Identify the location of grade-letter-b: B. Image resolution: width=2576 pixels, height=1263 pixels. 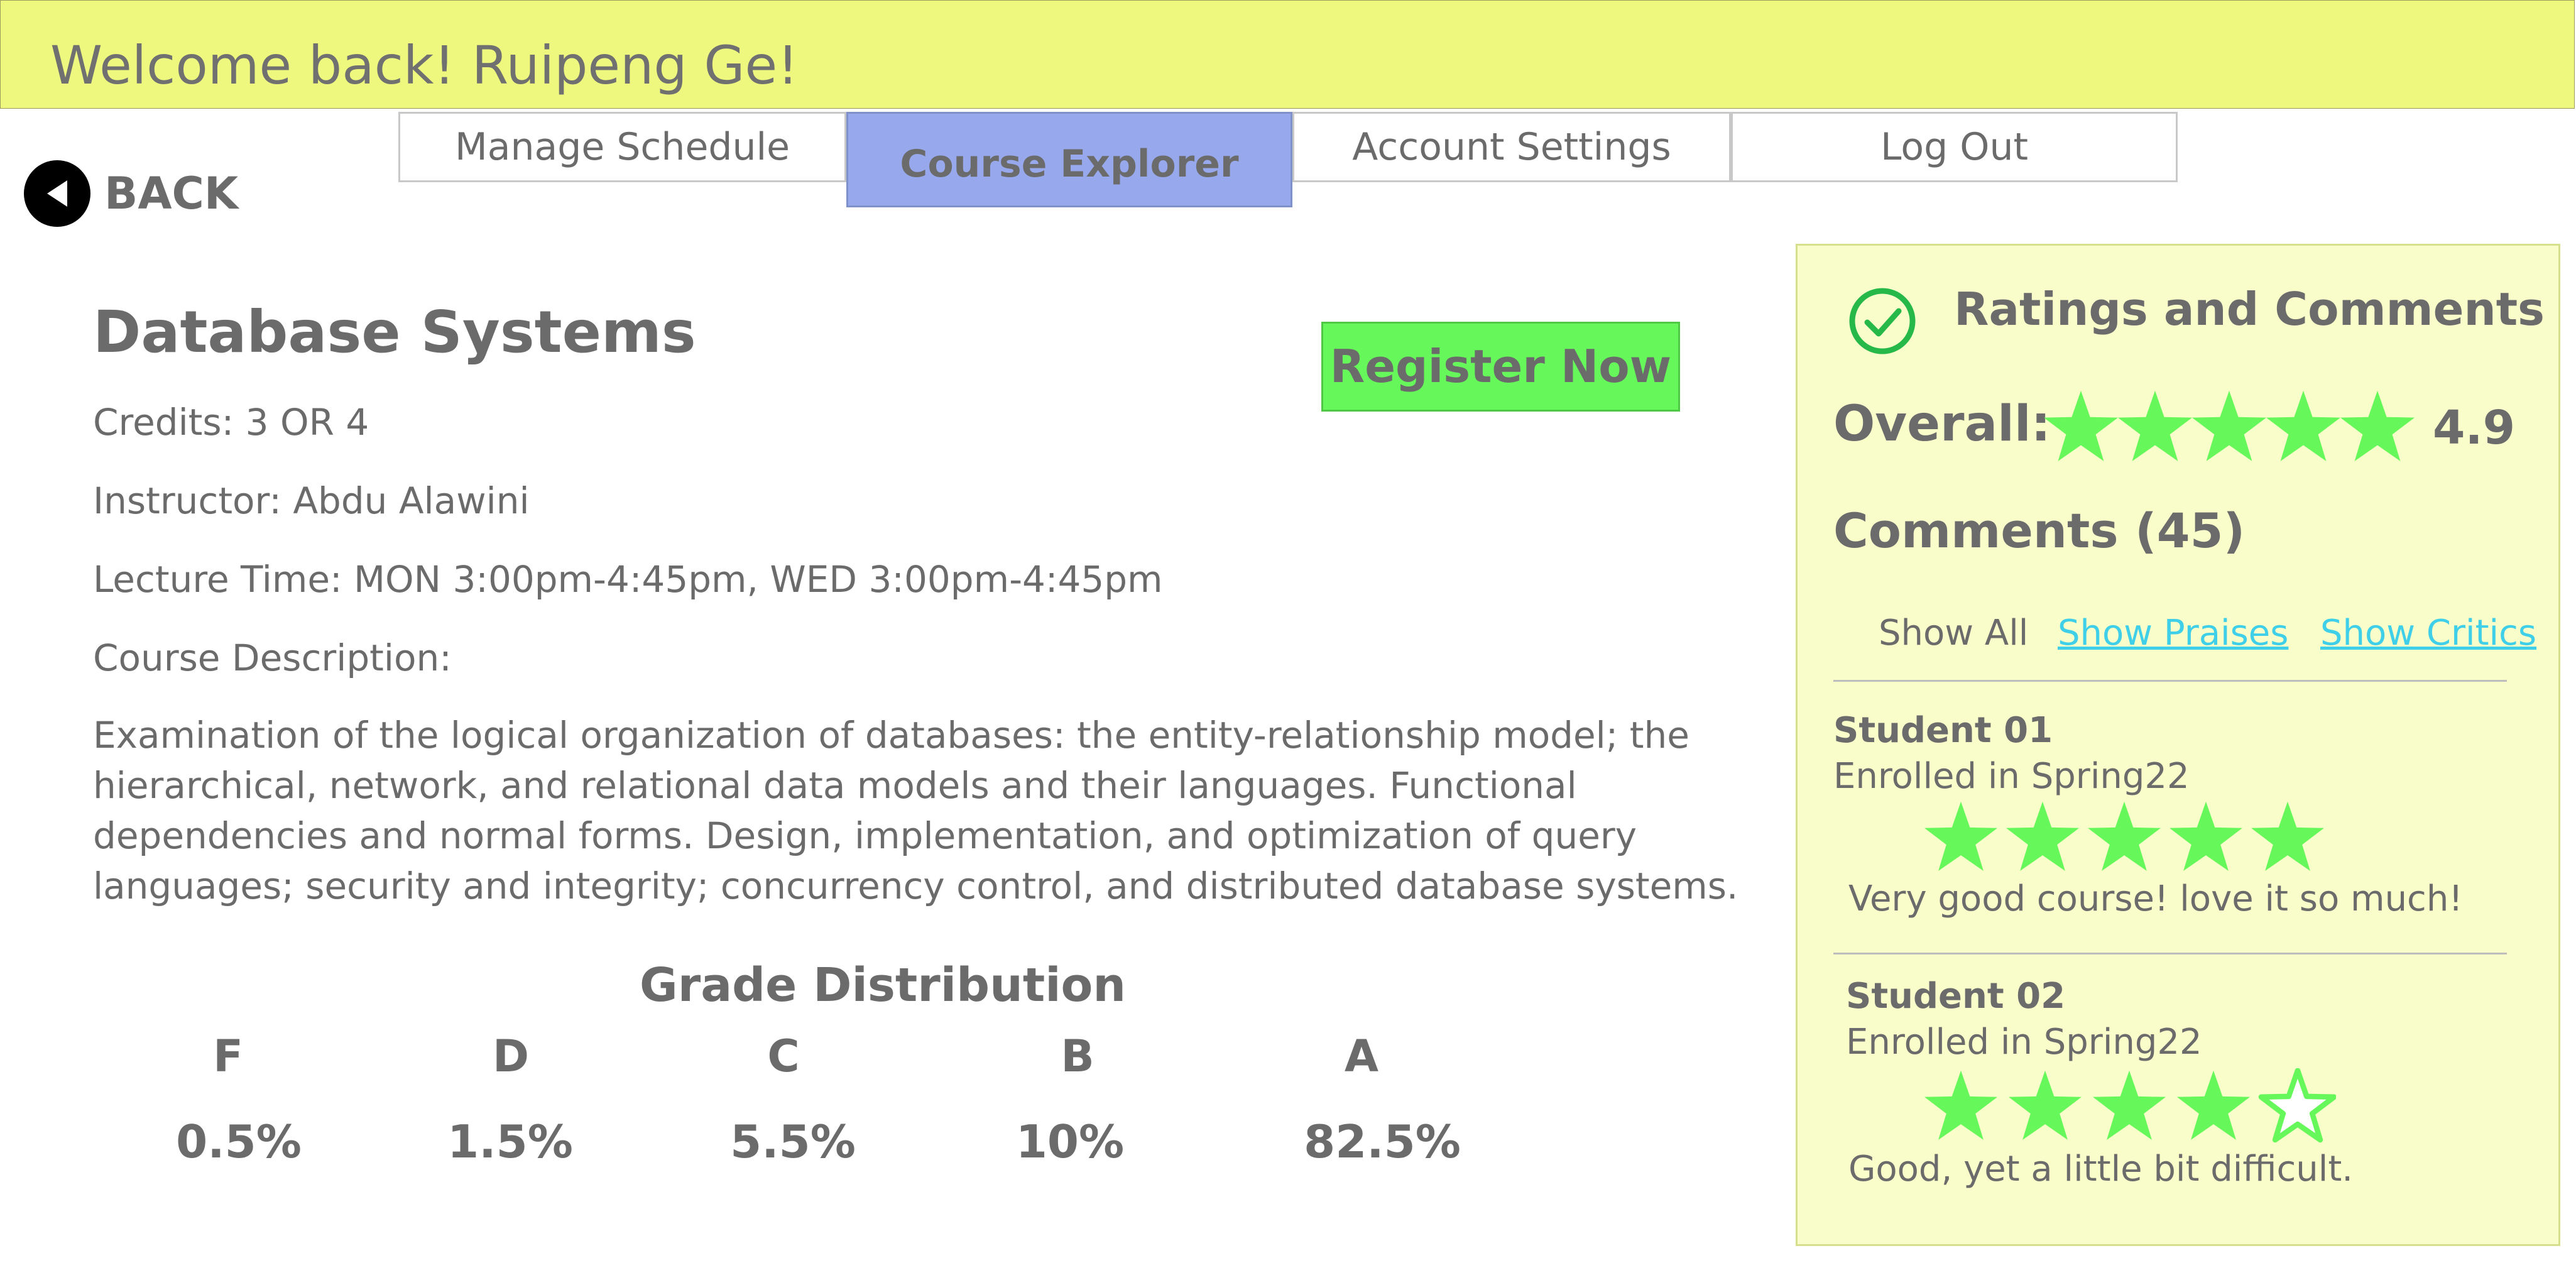
(1078, 1056).